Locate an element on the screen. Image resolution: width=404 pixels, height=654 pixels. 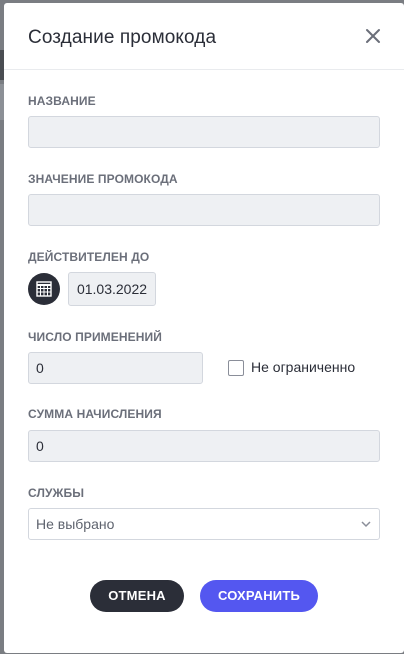
calendar-icon is located at coordinates (44, 289).